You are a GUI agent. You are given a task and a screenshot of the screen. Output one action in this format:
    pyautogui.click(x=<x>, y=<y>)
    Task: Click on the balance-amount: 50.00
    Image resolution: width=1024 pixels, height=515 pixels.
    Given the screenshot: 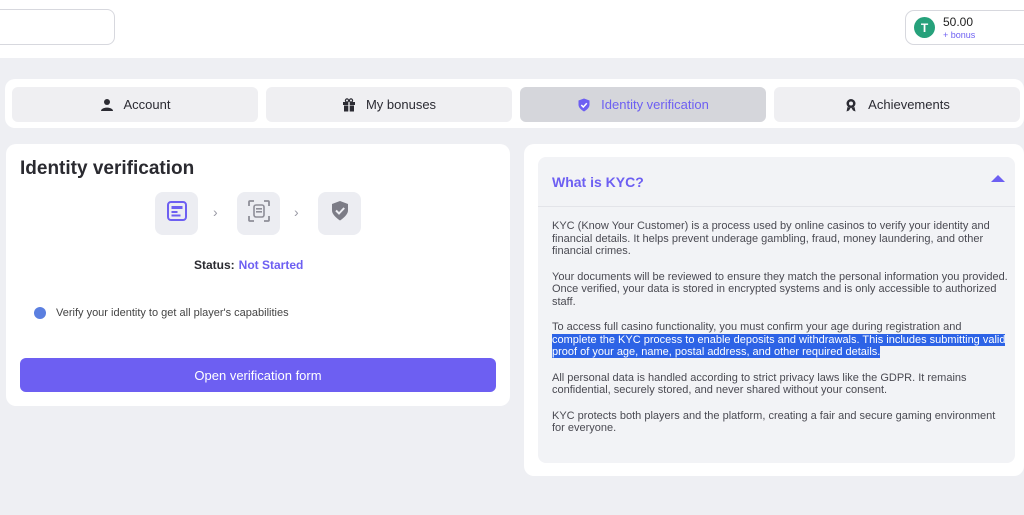 What is the action you would take?
    pyautogui.click(x=958, y=21)
    